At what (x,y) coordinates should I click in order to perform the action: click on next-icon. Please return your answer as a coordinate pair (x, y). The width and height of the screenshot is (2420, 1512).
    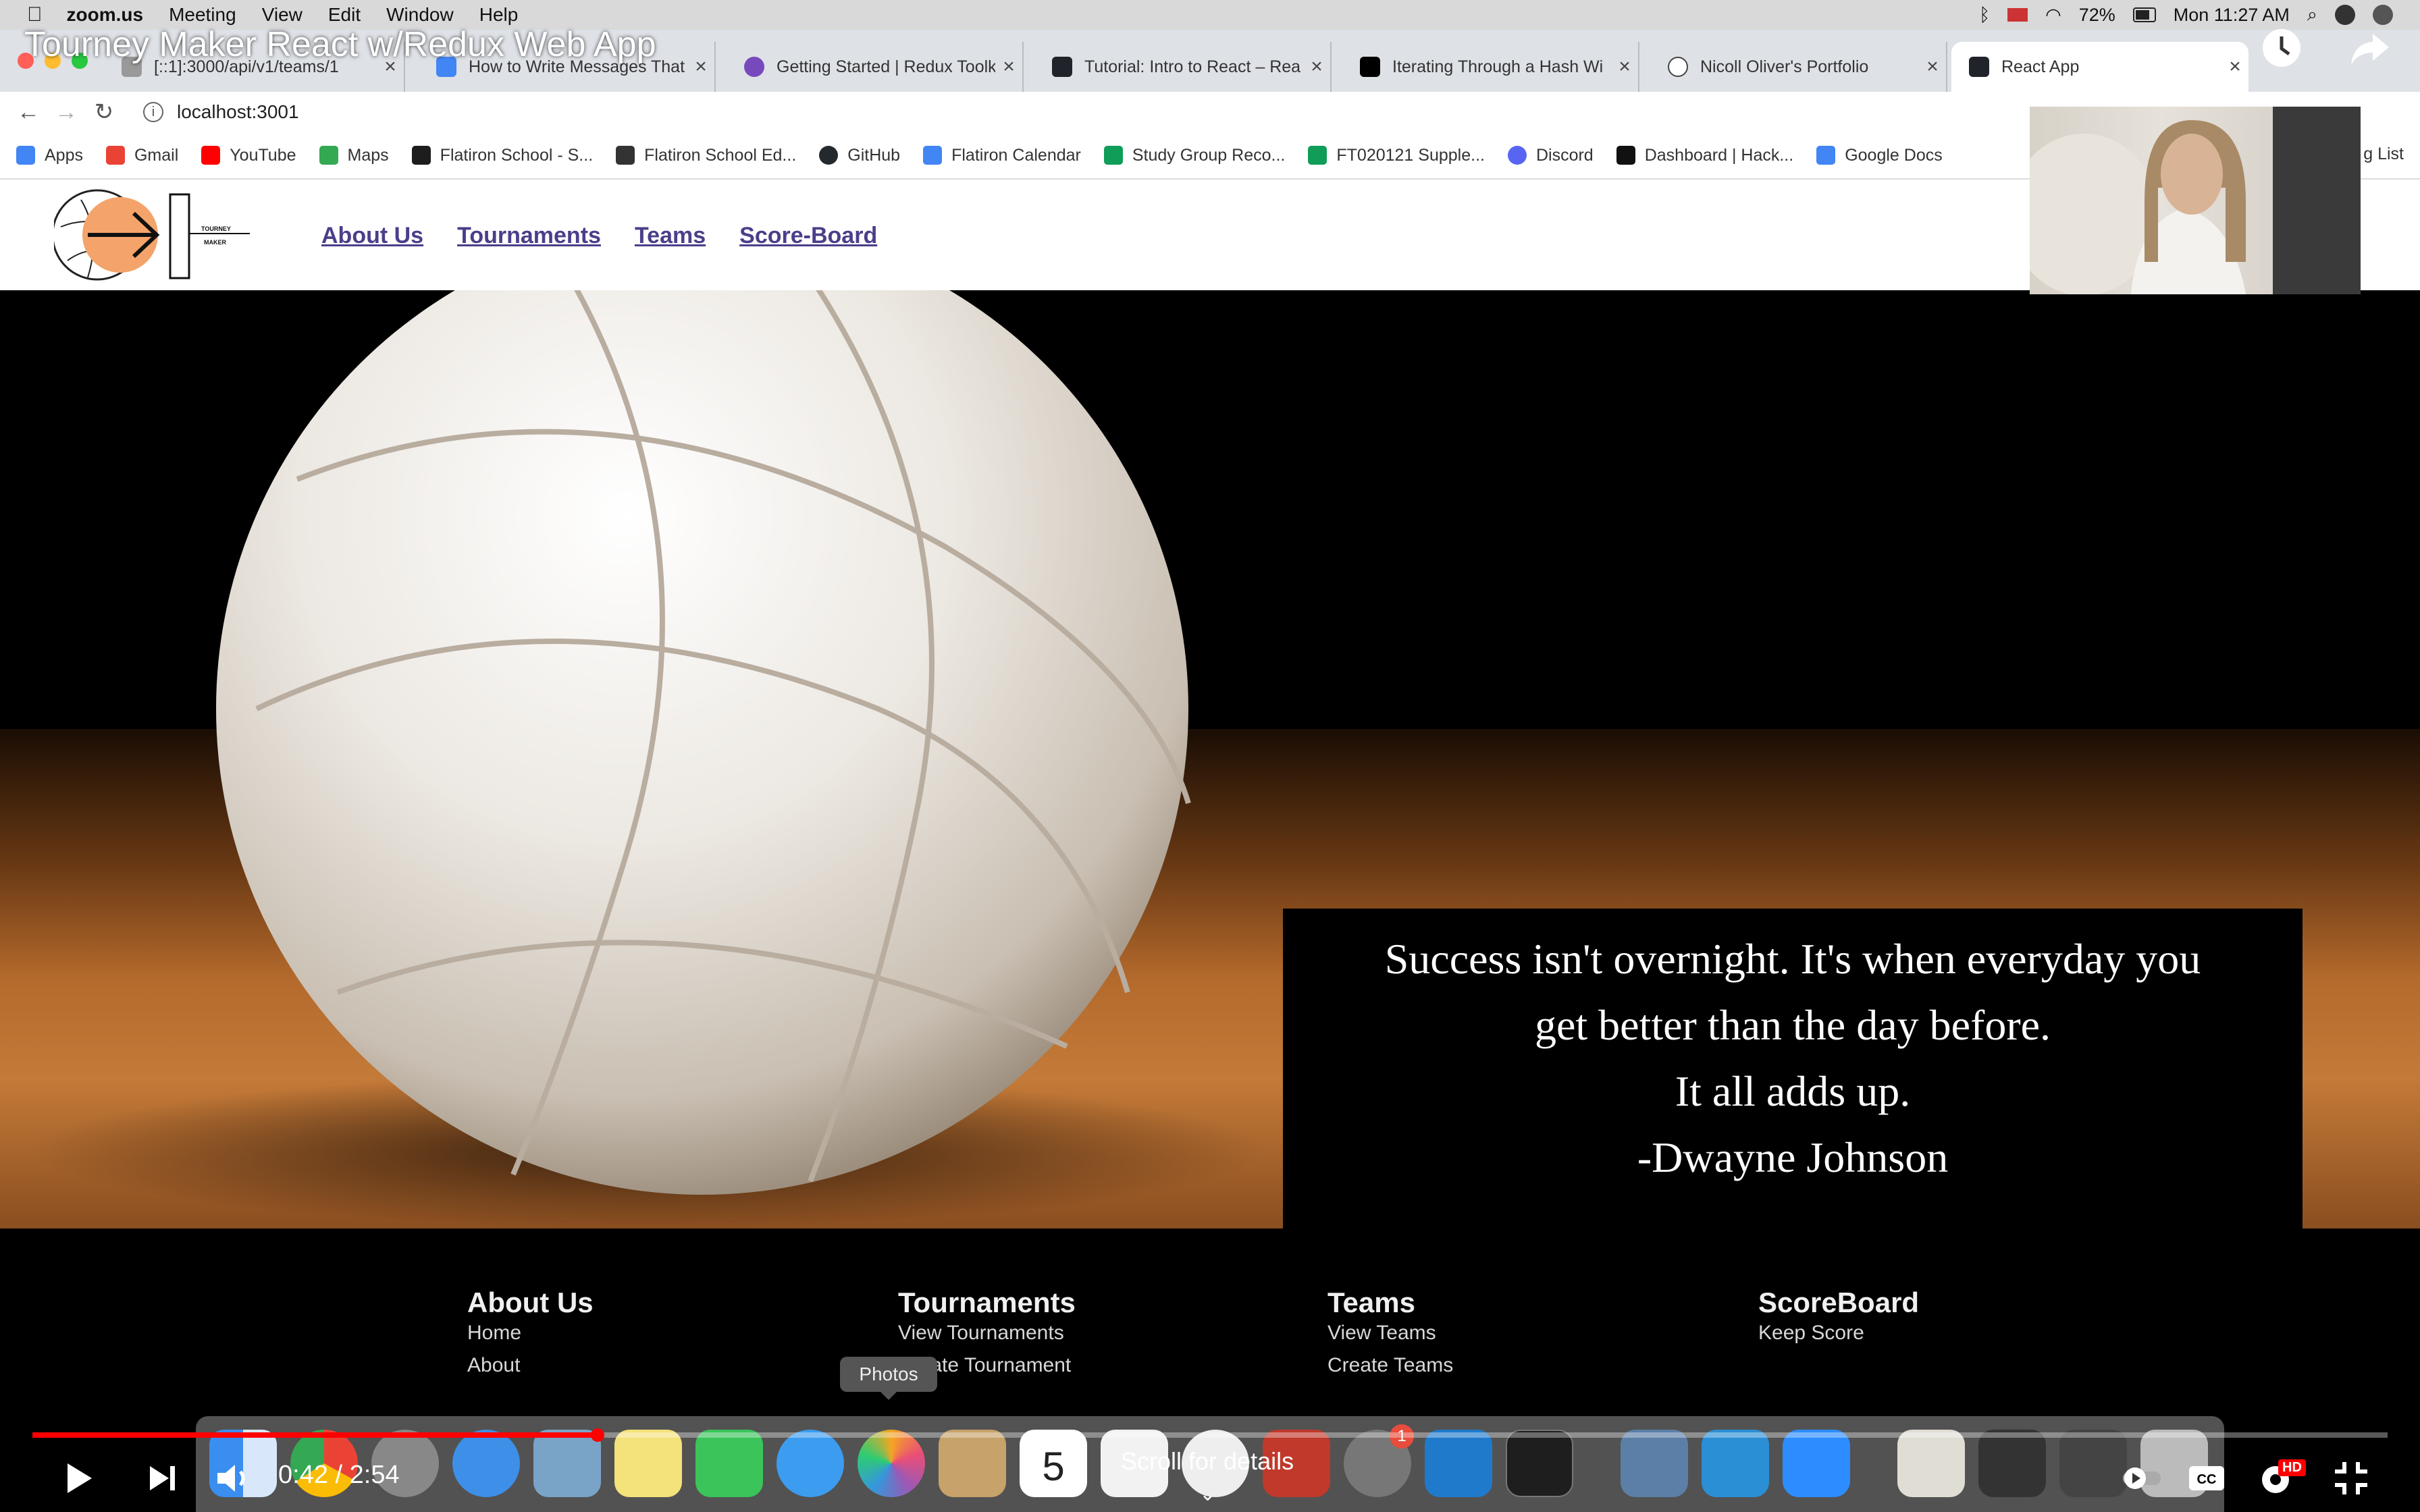
    Looking at the image, I should click on (162, 1479).